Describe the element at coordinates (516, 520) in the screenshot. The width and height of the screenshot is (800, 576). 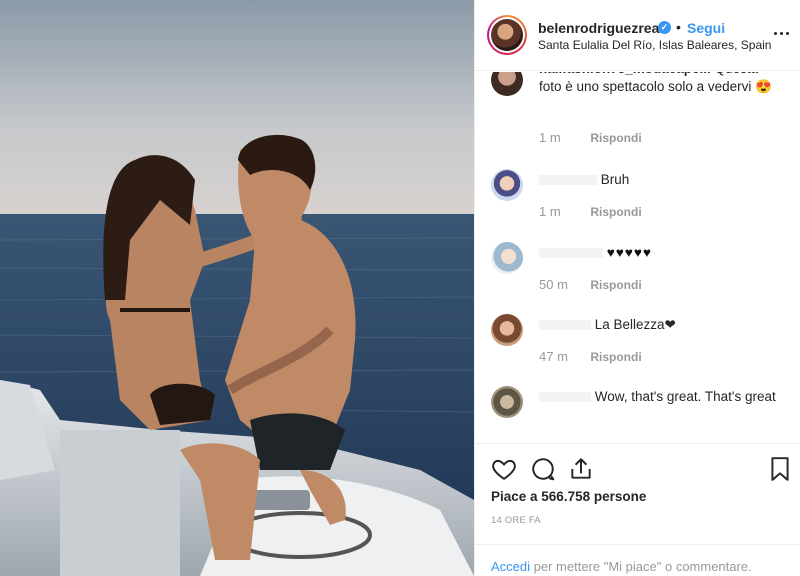
I see `post-time: 14 ORE FA` at that location.